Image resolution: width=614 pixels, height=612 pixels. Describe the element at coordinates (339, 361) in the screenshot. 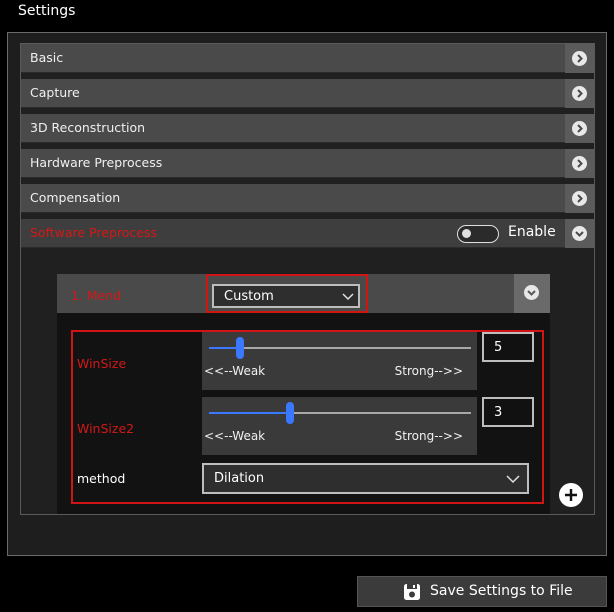

I see `winsize-slider: <<--Weak Strong-->>` at that location.